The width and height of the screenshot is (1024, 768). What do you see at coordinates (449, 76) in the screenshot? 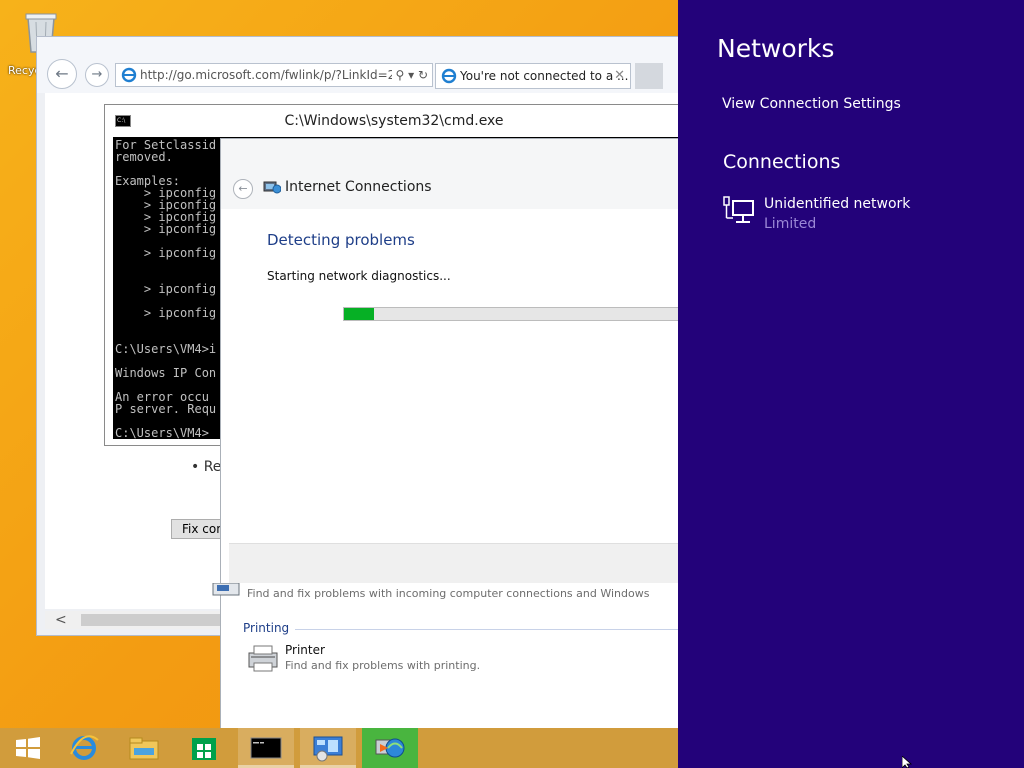
I see `ie-tab-icon` at bounding box center [449, 76].